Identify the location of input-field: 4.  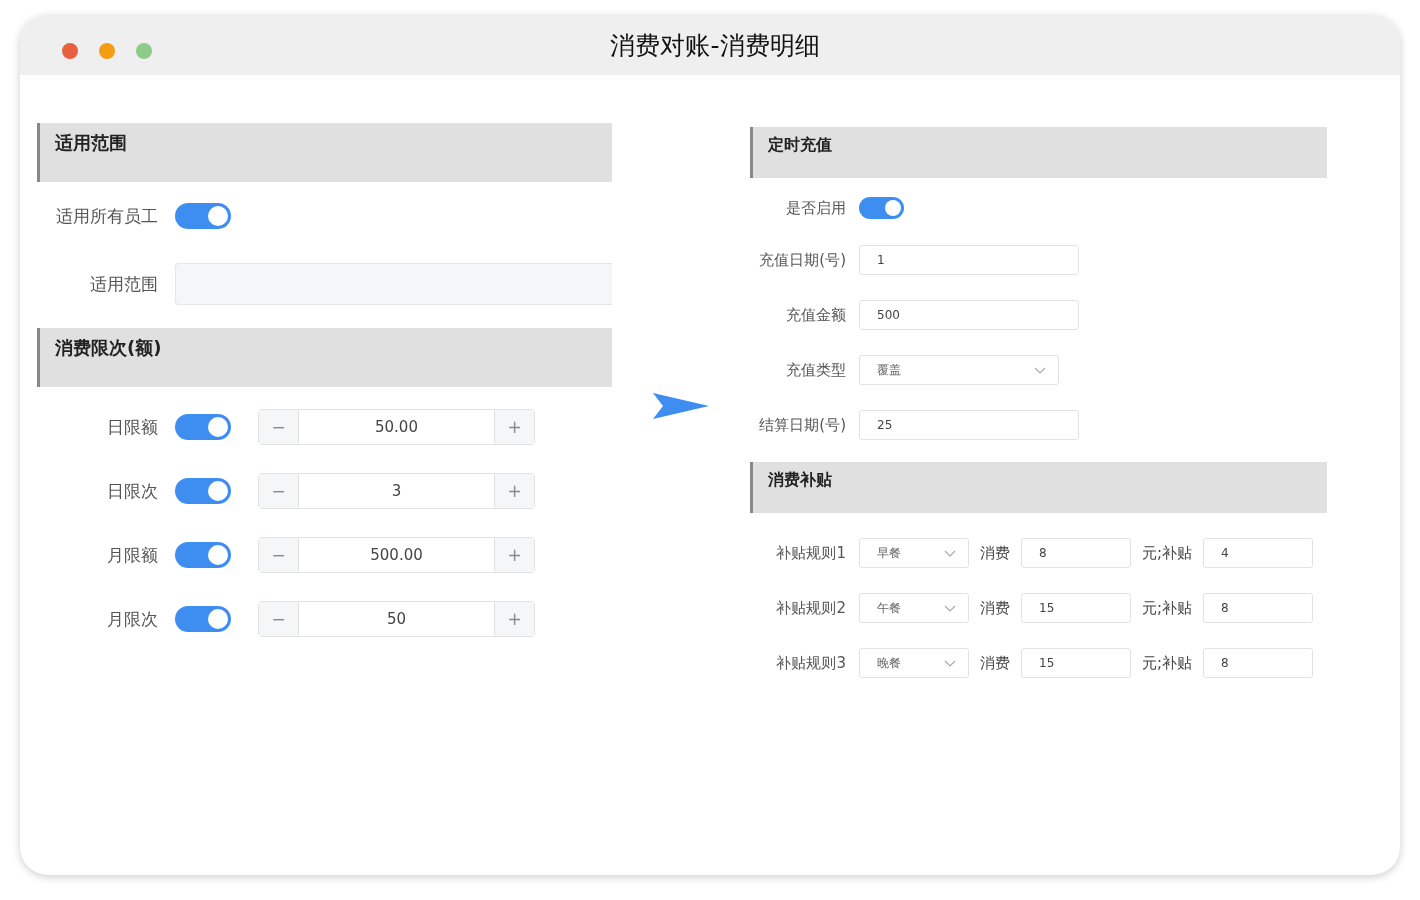
(1258, 553).